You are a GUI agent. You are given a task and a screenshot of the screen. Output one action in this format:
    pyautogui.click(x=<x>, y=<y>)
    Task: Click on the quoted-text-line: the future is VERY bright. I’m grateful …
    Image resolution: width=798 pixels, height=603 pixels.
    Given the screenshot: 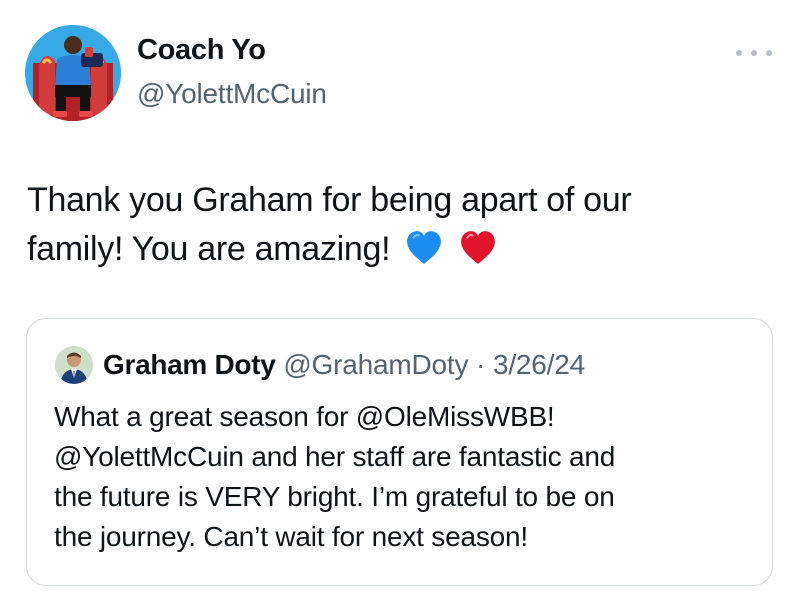 What is the action you would take?
    pyautogui.click(x=334, y=496)
    